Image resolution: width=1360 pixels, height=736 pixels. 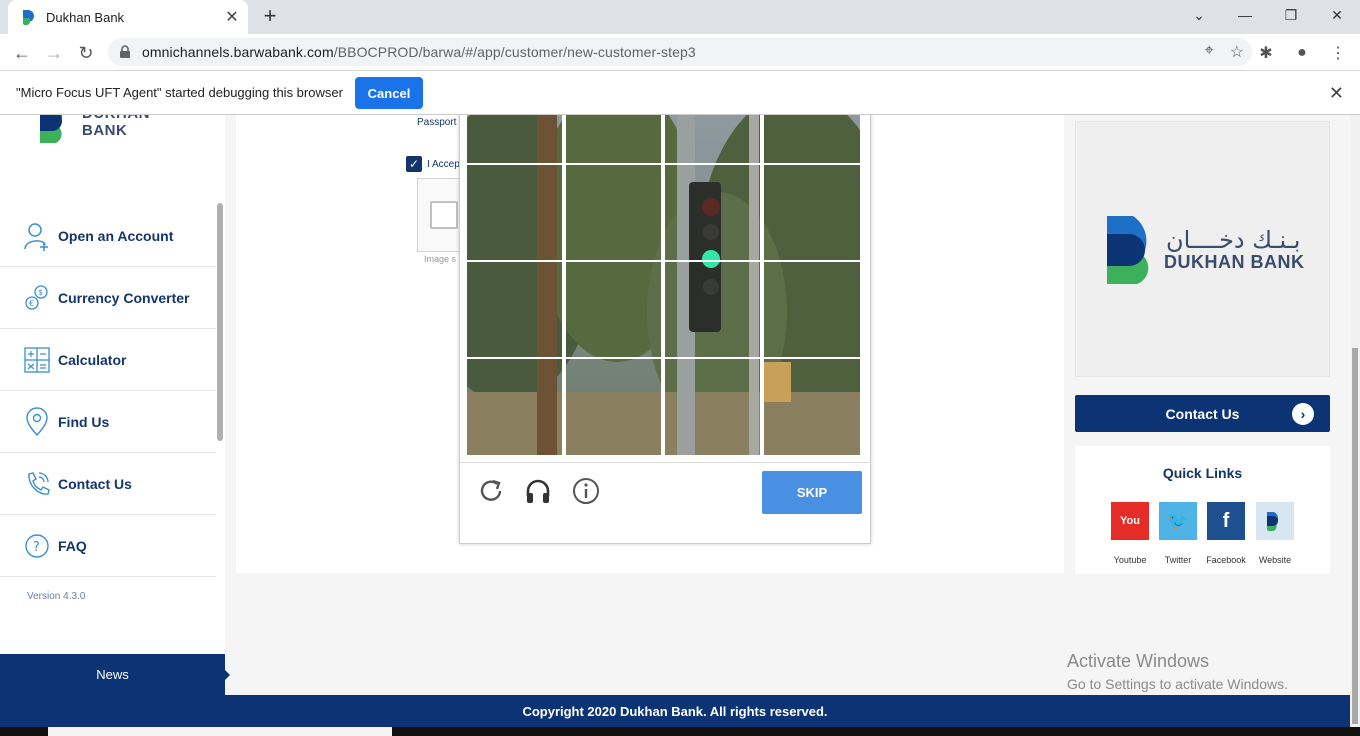 What do you see at coordinates (220, 322) in the screenshot?
I see `sidebar-scrollbar` at bounding box center [220, 322].